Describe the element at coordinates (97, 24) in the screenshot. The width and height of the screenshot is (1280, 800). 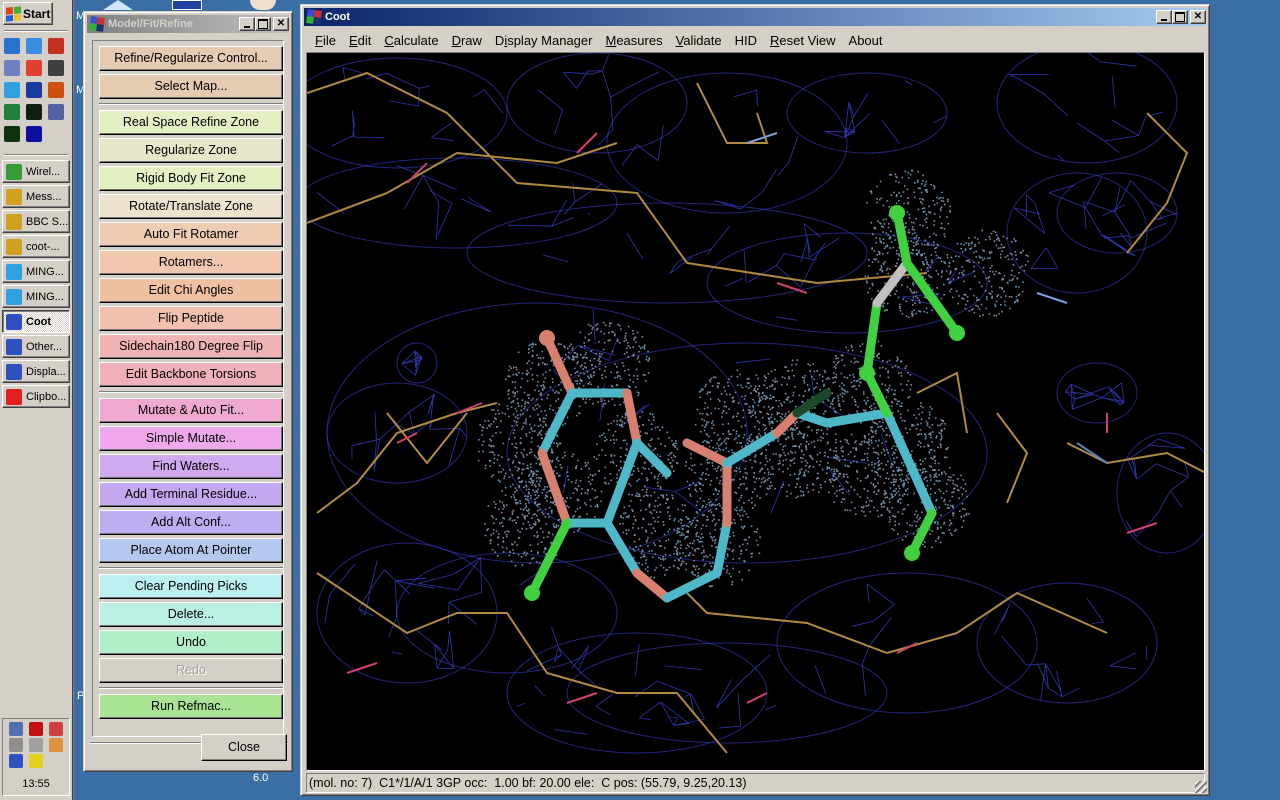
I see `coot-app-icon` at that location.